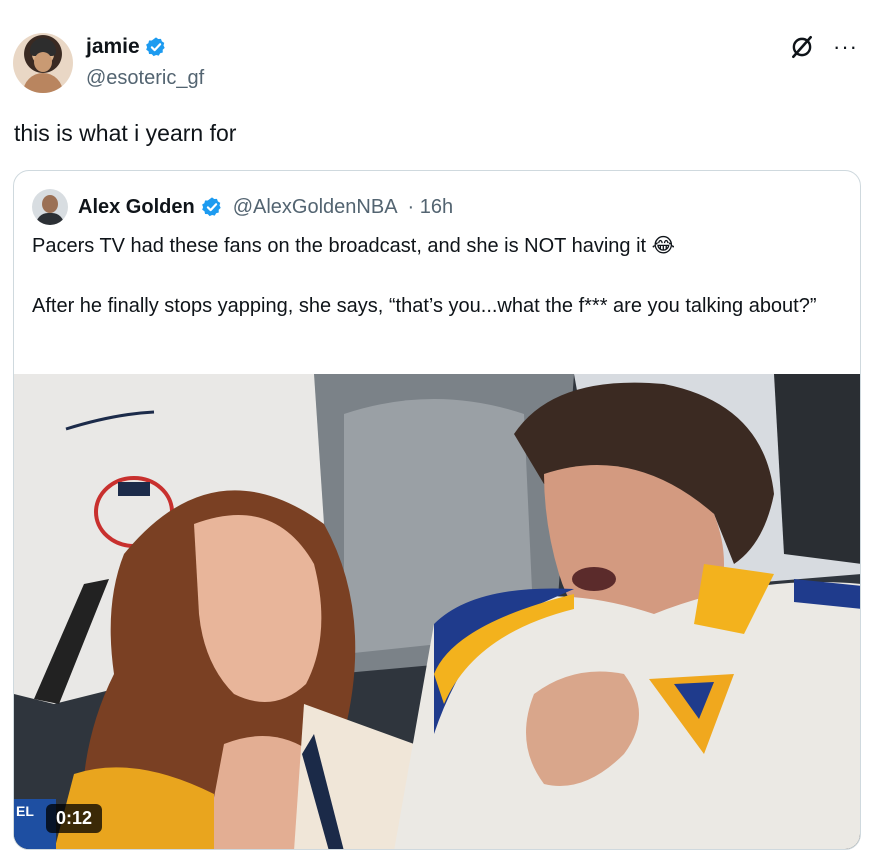 This screenshot has width=872, height=866. I want to click on author-handle: @esoteric_gf, so click(145, 78).